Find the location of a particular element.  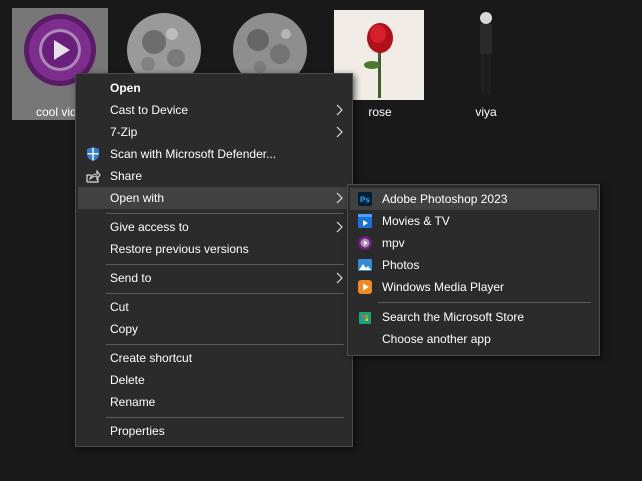

menu-item-delete: Delete is located at coordinates (214, 380).